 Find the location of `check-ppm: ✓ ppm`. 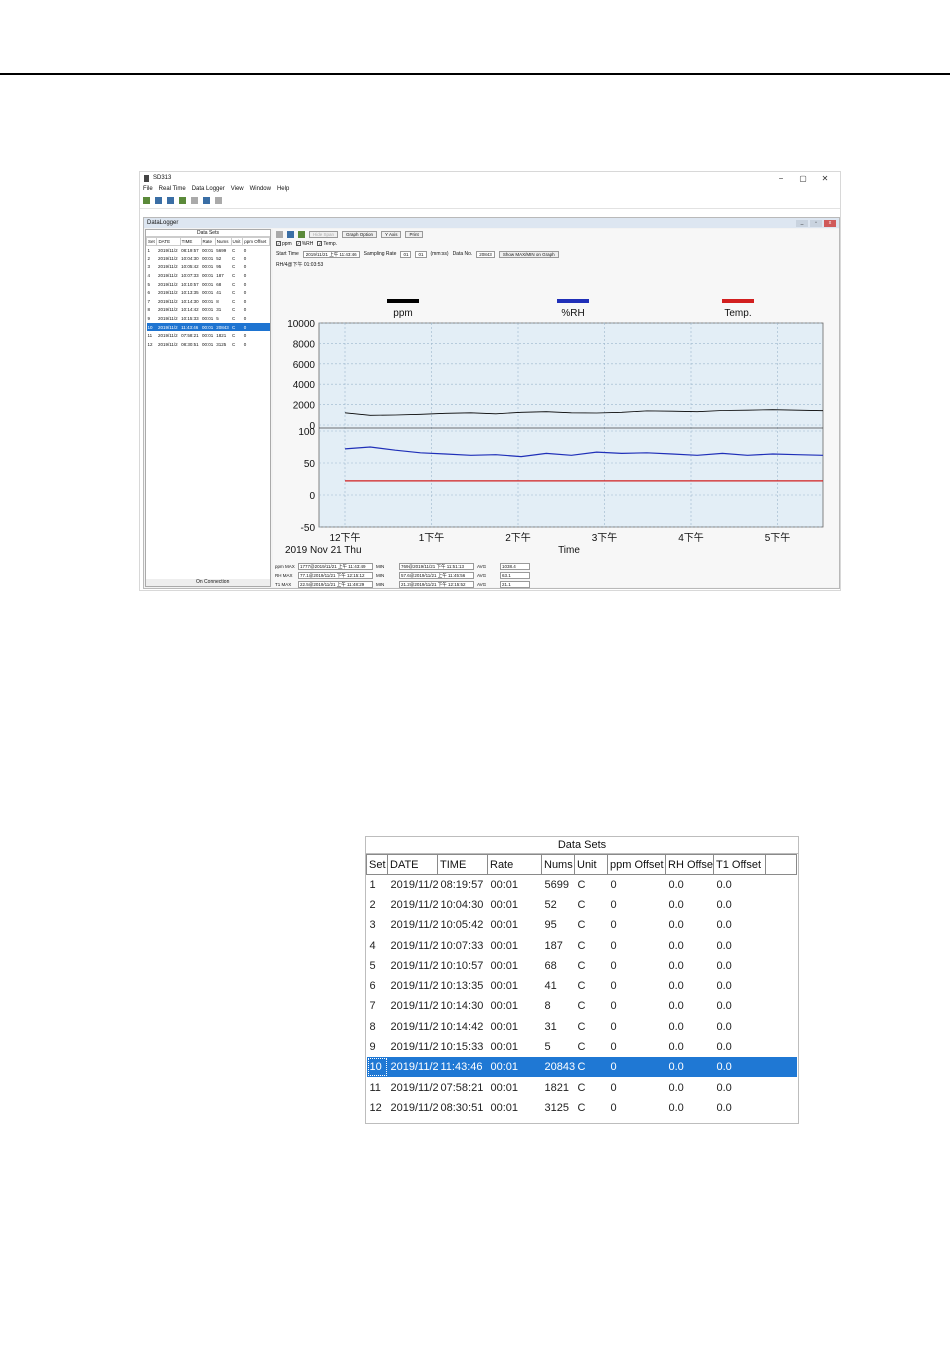

check-ppm: ✓ ppm is located at coordinates (284, 244).